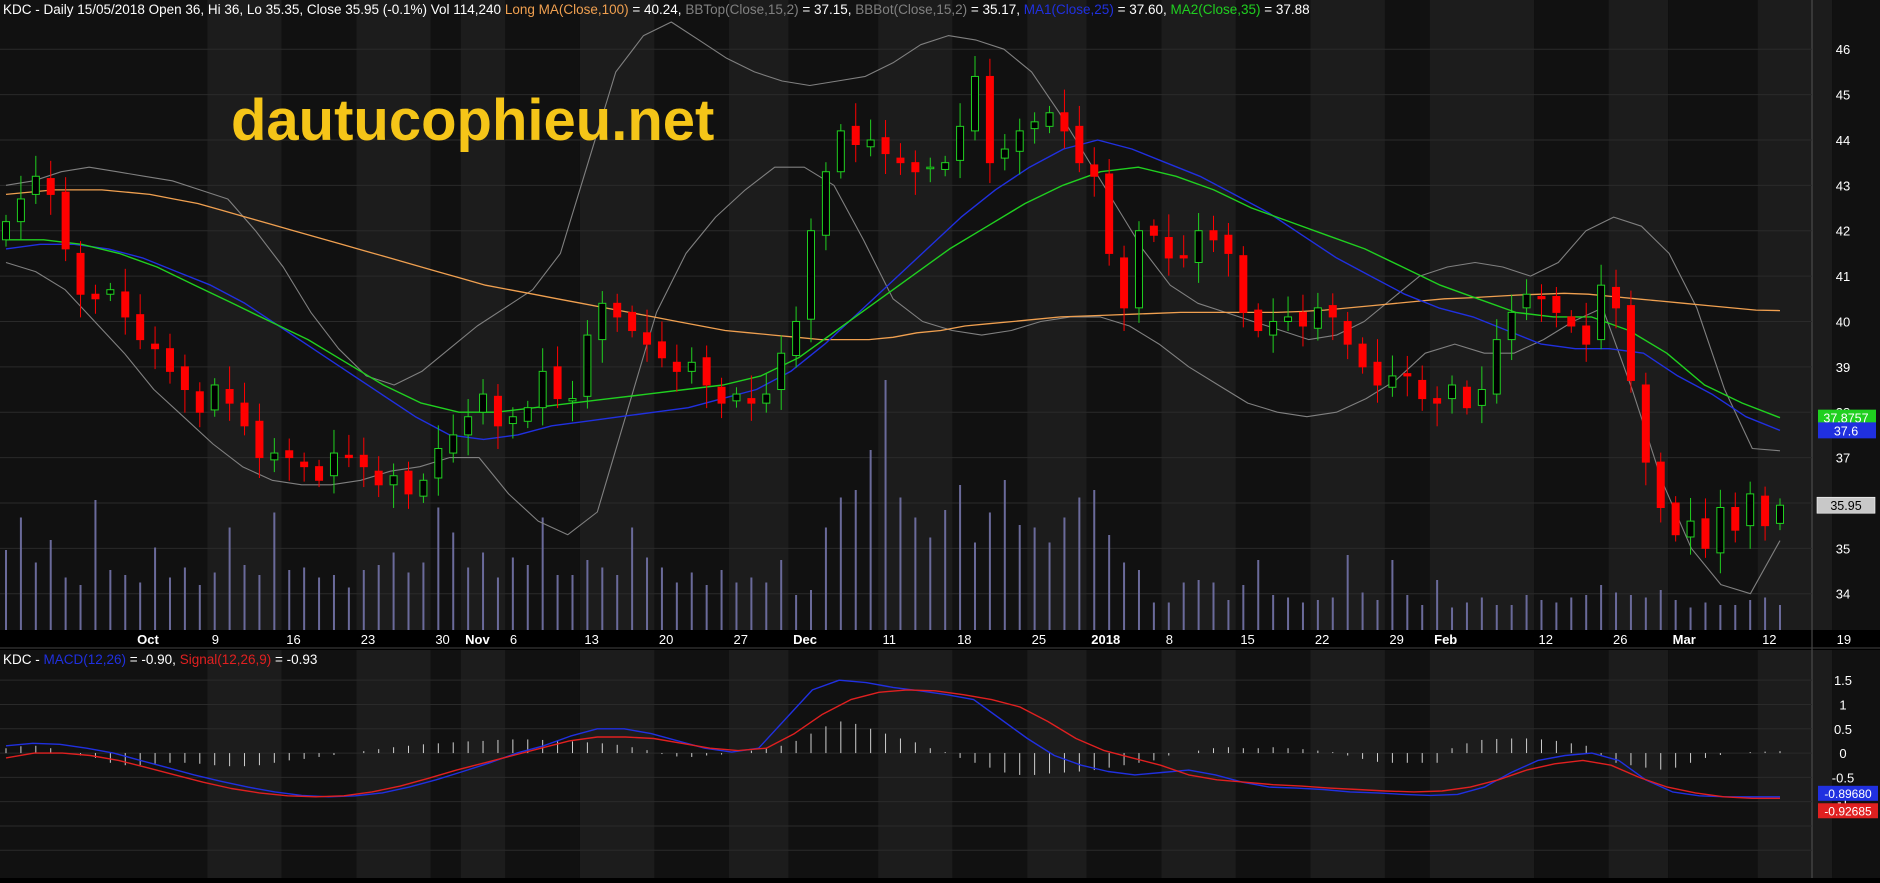 The width and height of the screenshot is (1880, 883). I want to click on x-tick-label: 29, so click(1396, 639).